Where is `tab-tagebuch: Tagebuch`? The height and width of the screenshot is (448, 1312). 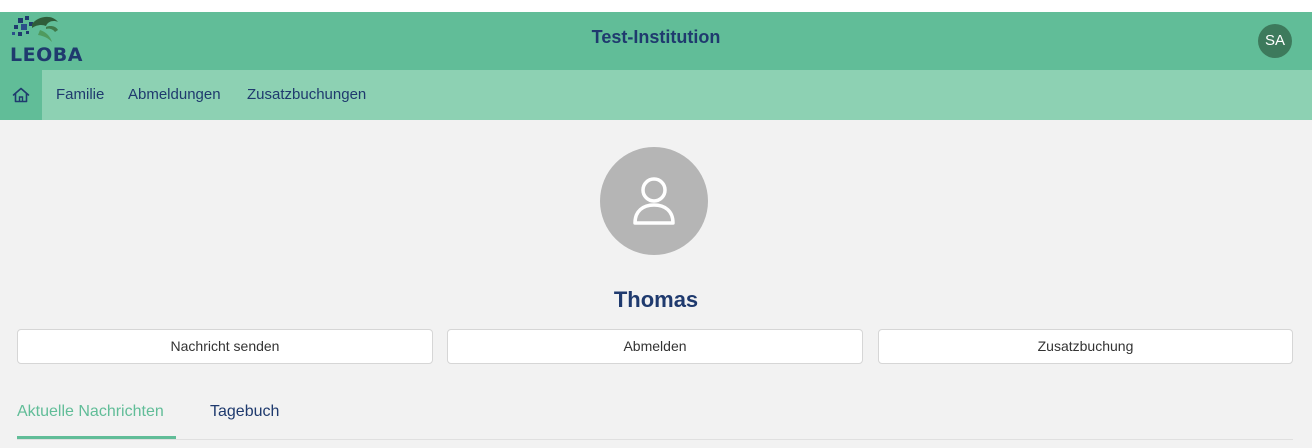 tab-tagebuch: Tagebuch is located at coordinates (244, 412).